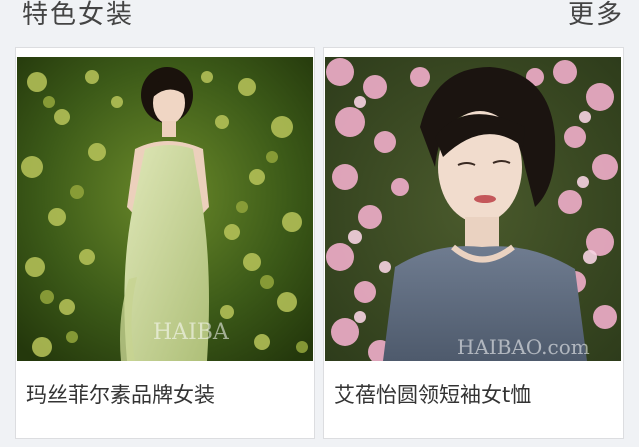 The height and width of the screenshot is (447, 639). Describe the element at coordinates (120, 395) in the screenshot. I see `product-name-1: 玛丝菲尔素品牌女装` at that location.